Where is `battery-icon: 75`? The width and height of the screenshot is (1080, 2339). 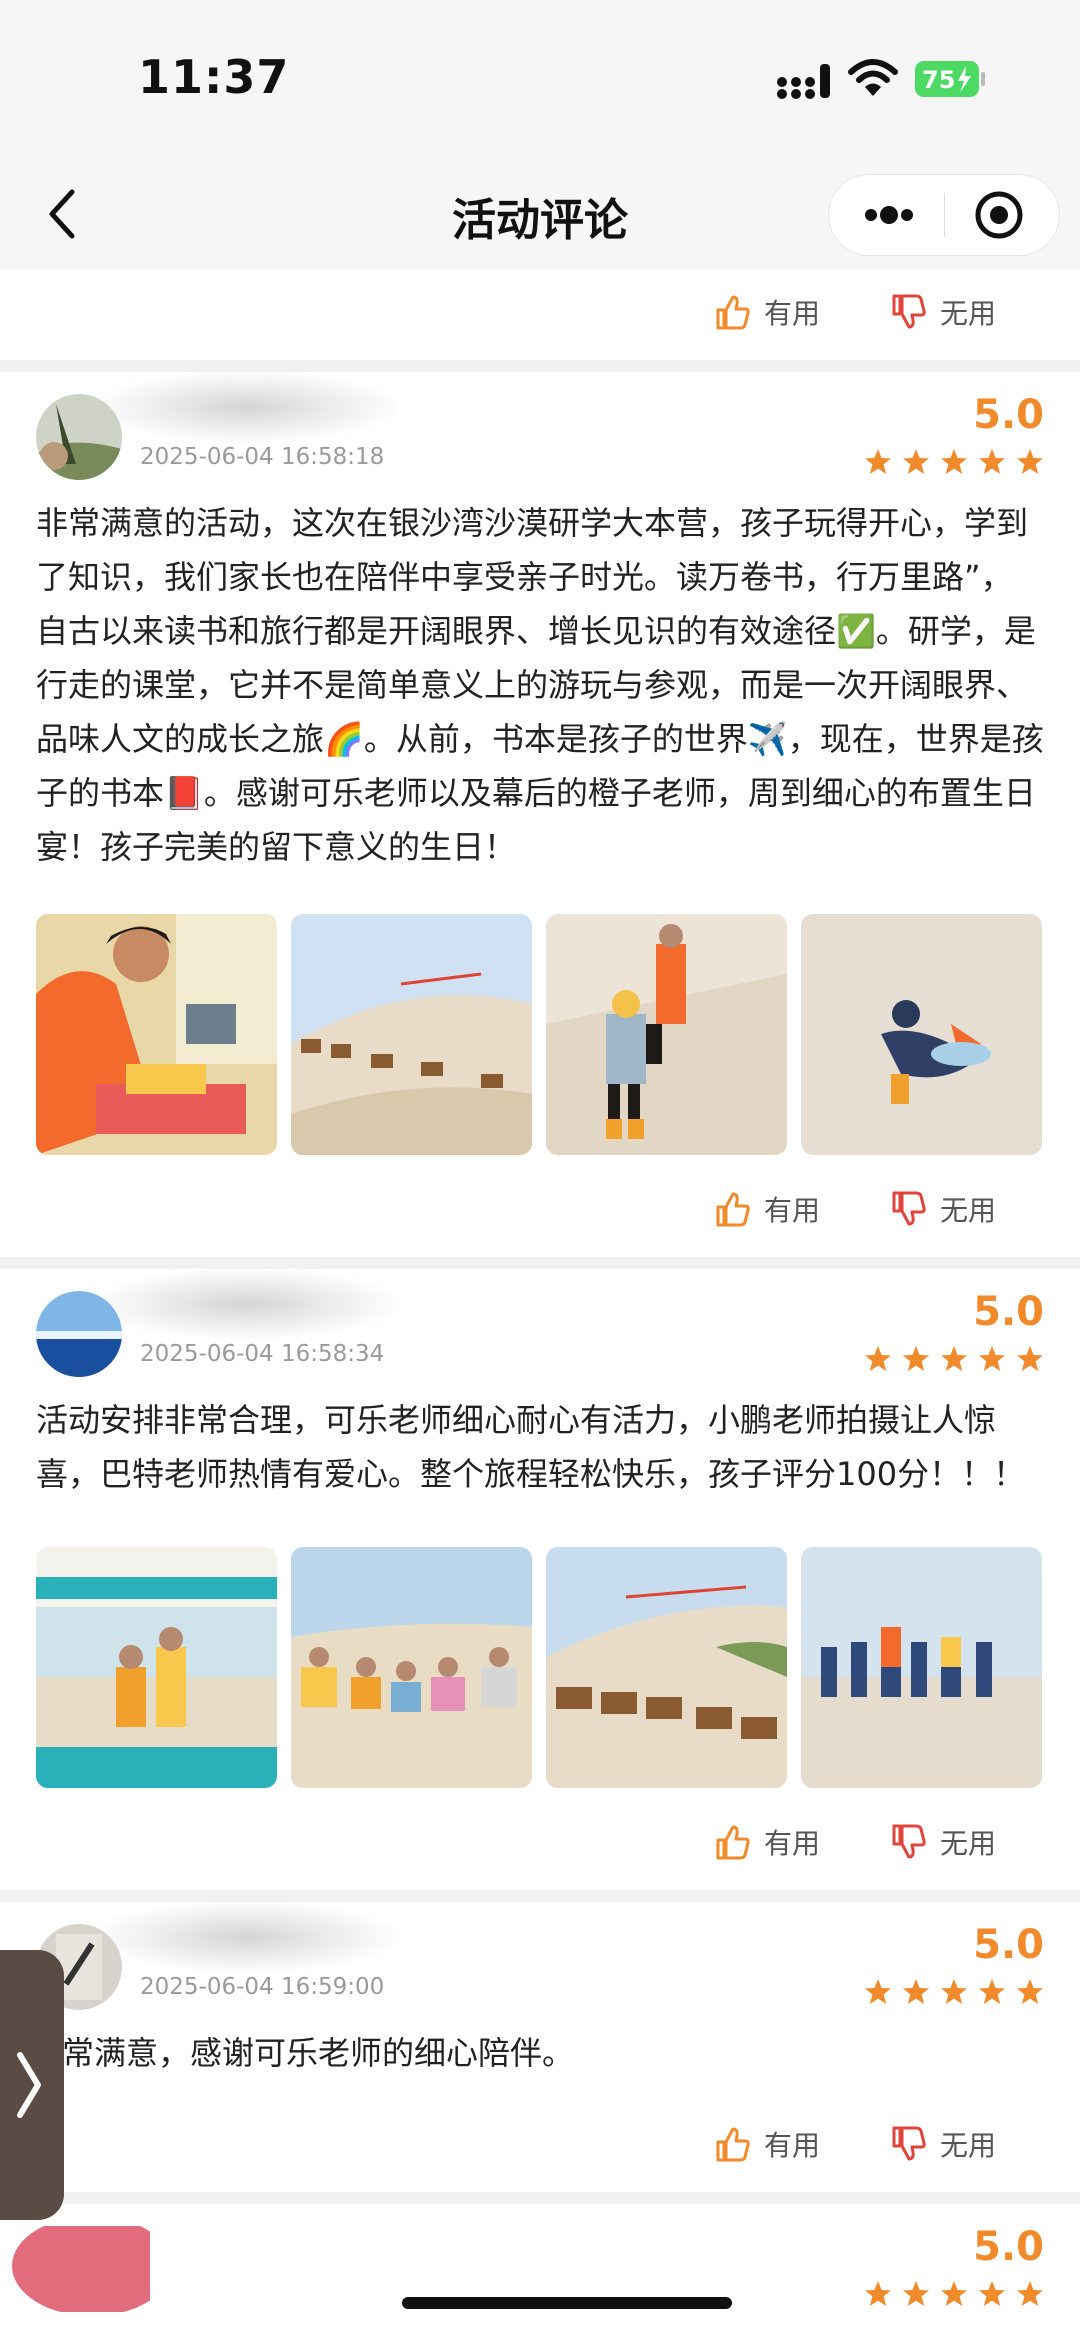
battery-icon: 75 is located at coordinates (950, 79).